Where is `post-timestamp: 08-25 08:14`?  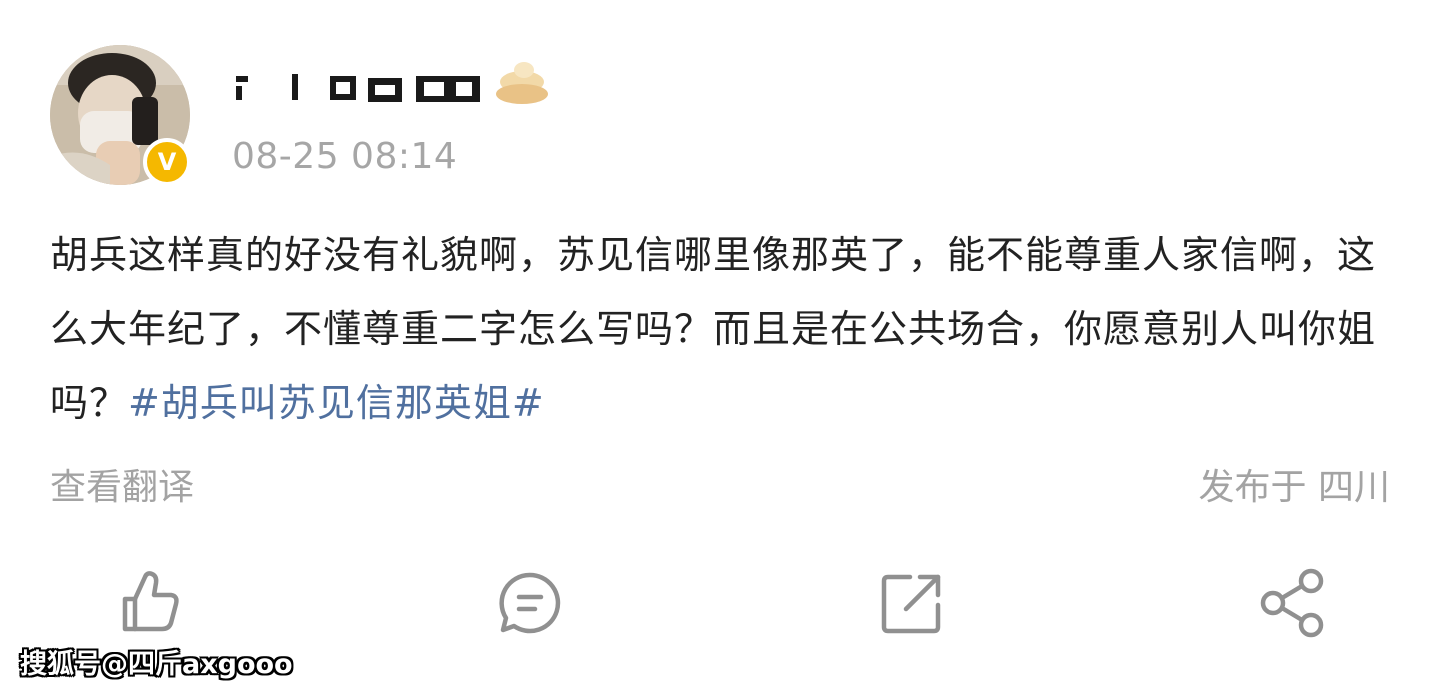
post-timestamp: 08-25 08:14 is located at coordinates (345, 156).